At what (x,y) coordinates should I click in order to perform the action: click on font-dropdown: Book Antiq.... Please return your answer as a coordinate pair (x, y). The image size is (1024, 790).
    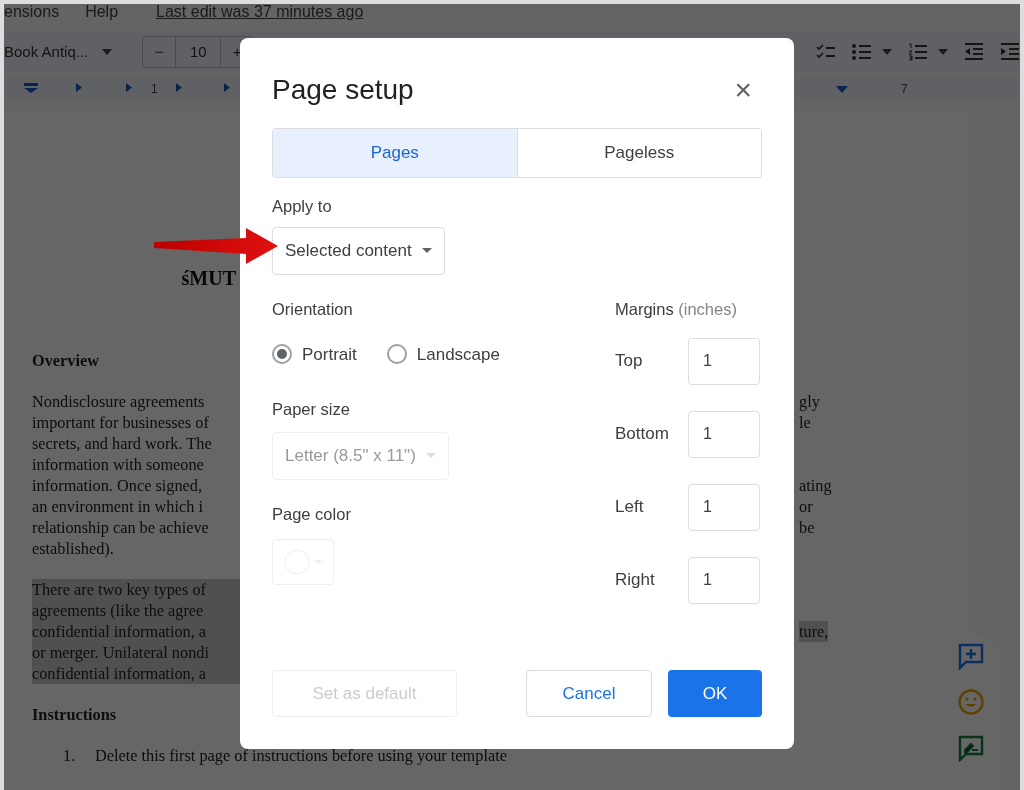
    Looking at the image, I should click on (46, 52).